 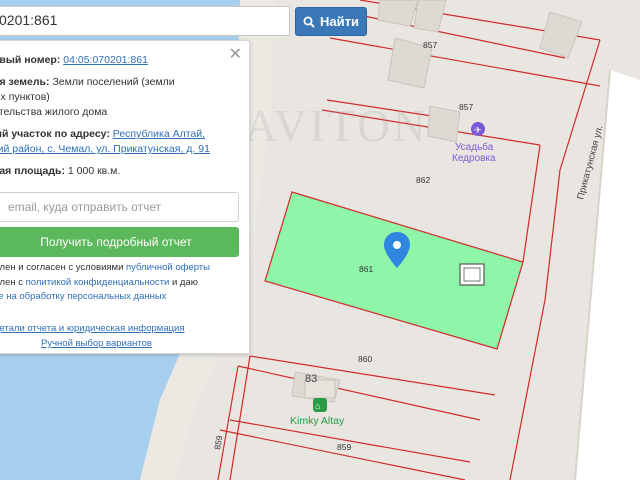 What do you see at coordinates (119, 207) in the screenshot?
I see `email-field: email, куда отправить отчет` at bounding box center [119, 207].